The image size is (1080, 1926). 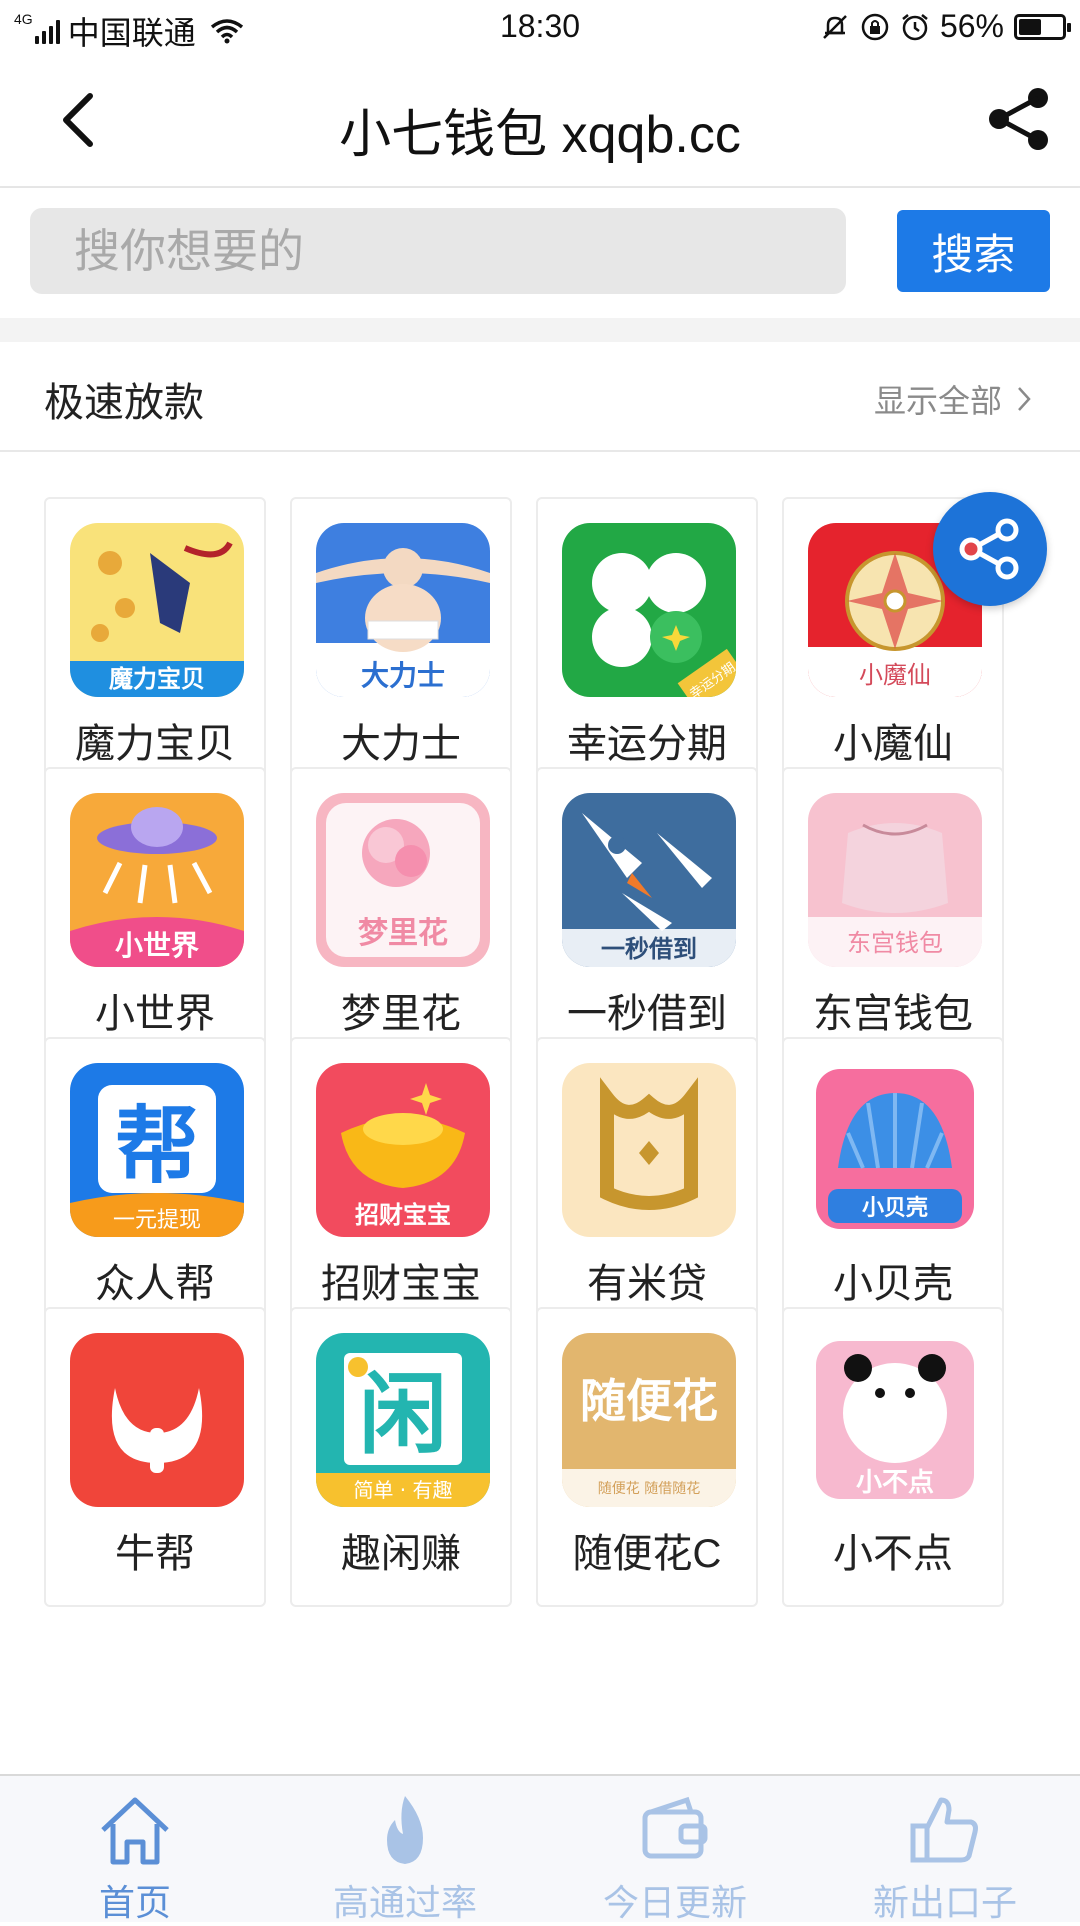 I want to click on app-name: 小世界, so click(x=155, y=1014).